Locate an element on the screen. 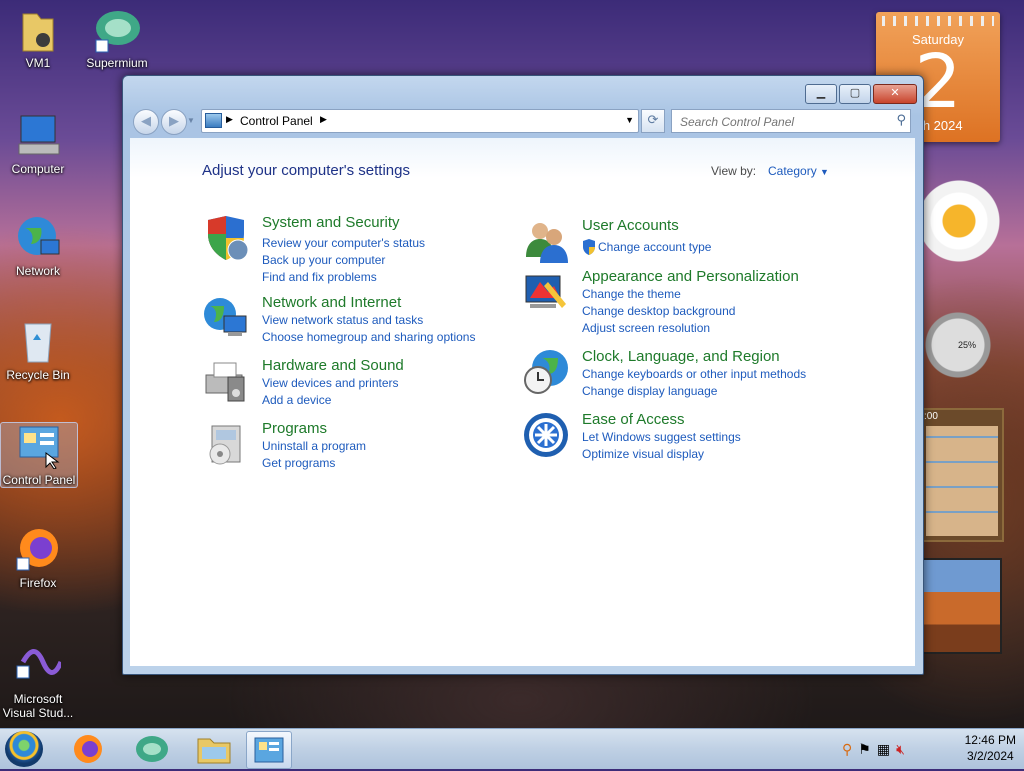 The height and width of the screenshot is (771, 1024). navigation-bar: ◀ ▶ ▼ ▶ Control Panel ▶ ▼ ⟳ ⚲ is located at coordinates (523, 120).